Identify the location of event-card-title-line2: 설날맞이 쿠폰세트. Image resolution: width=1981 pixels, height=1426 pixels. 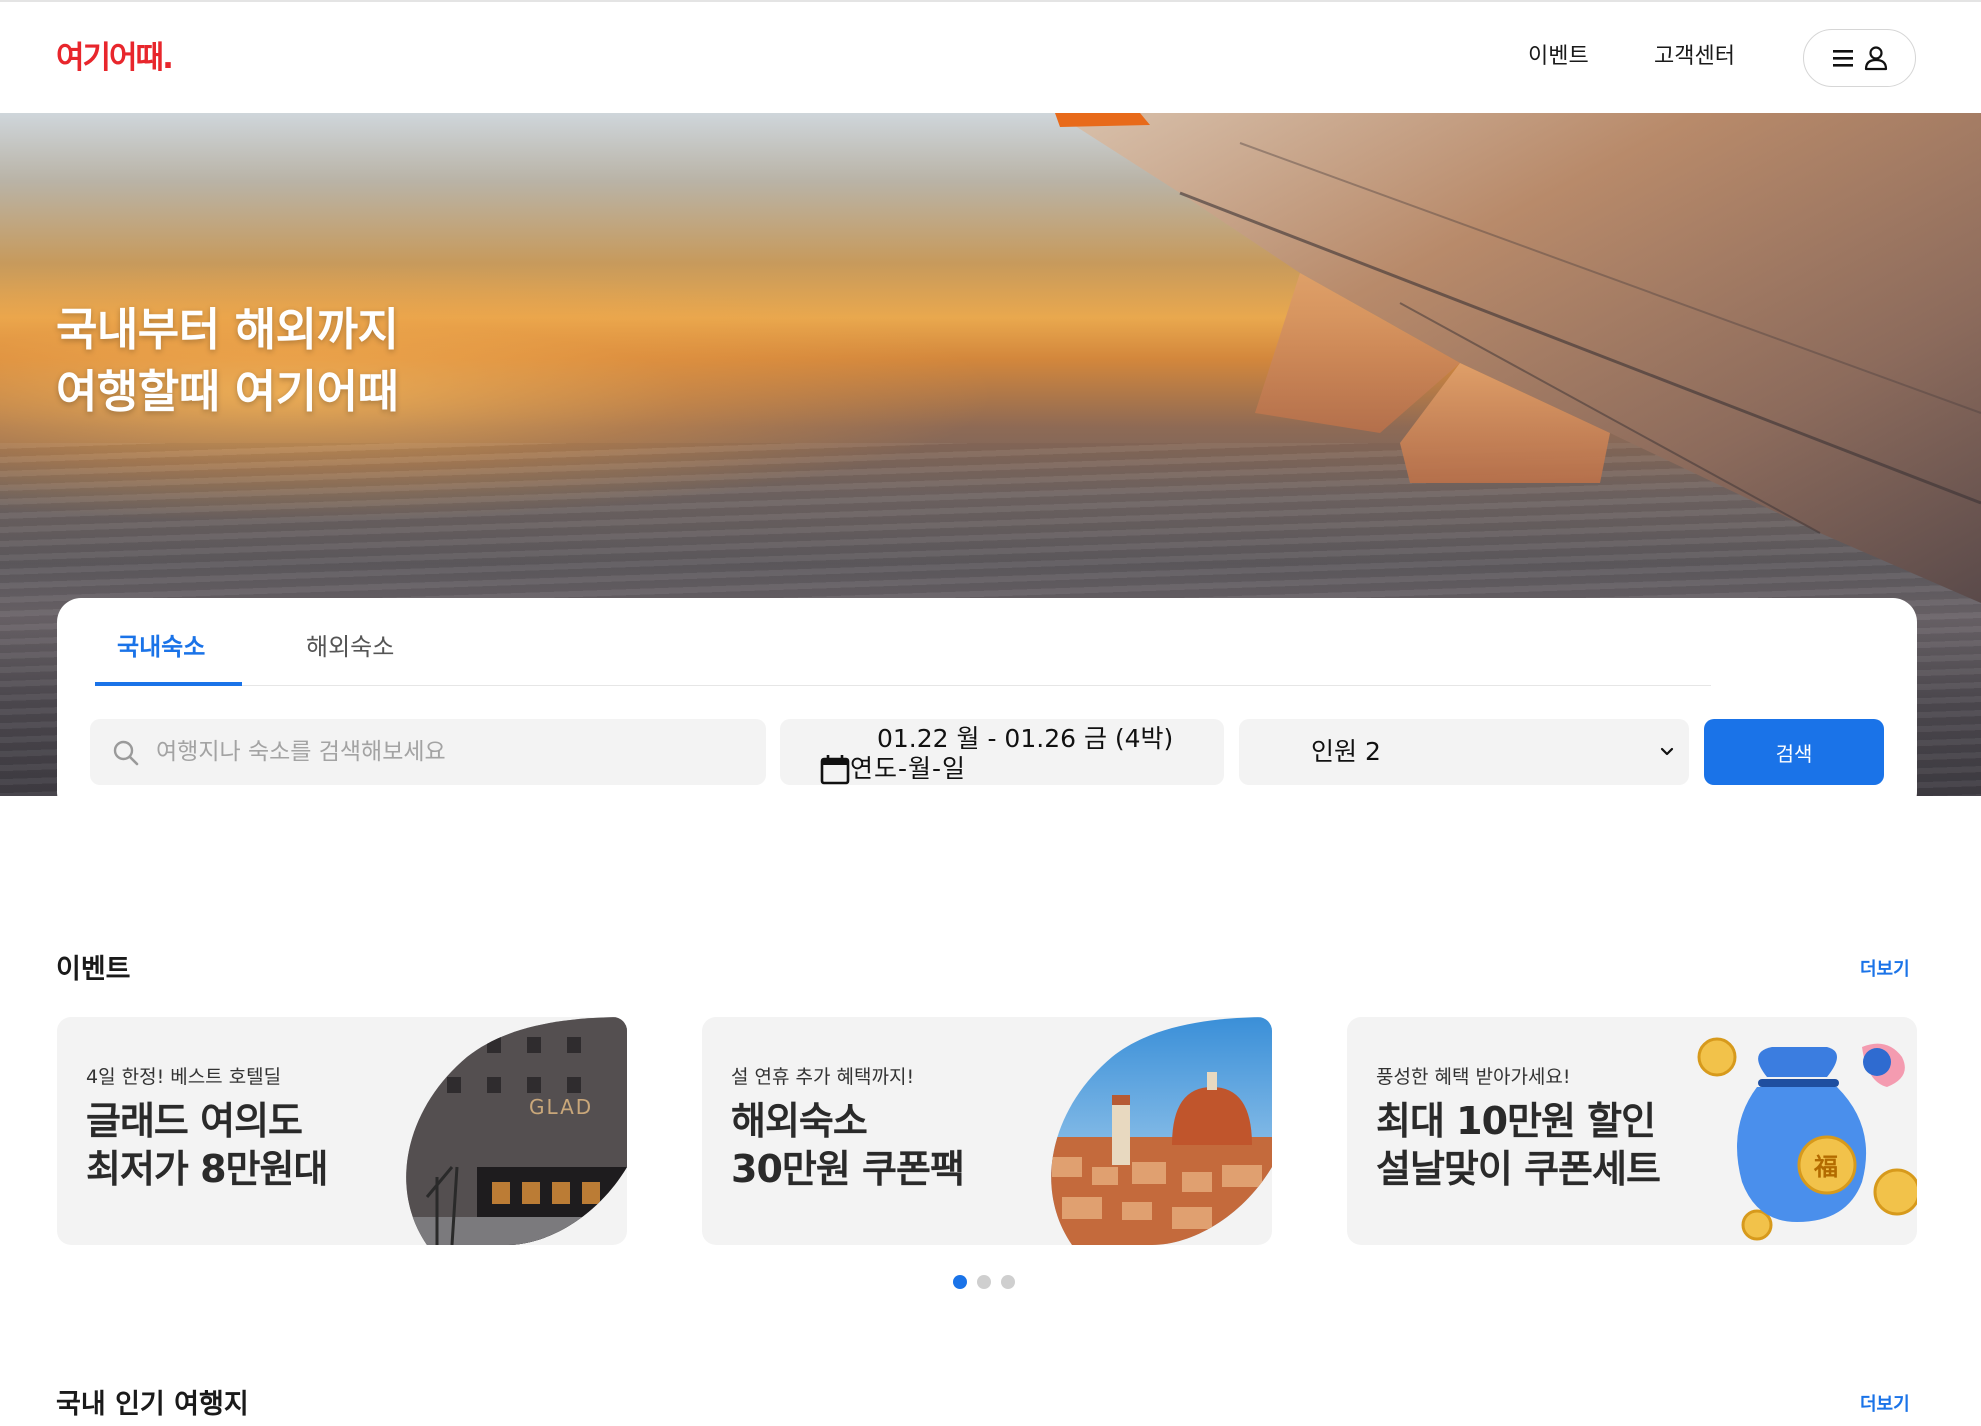
(1518, 1169).